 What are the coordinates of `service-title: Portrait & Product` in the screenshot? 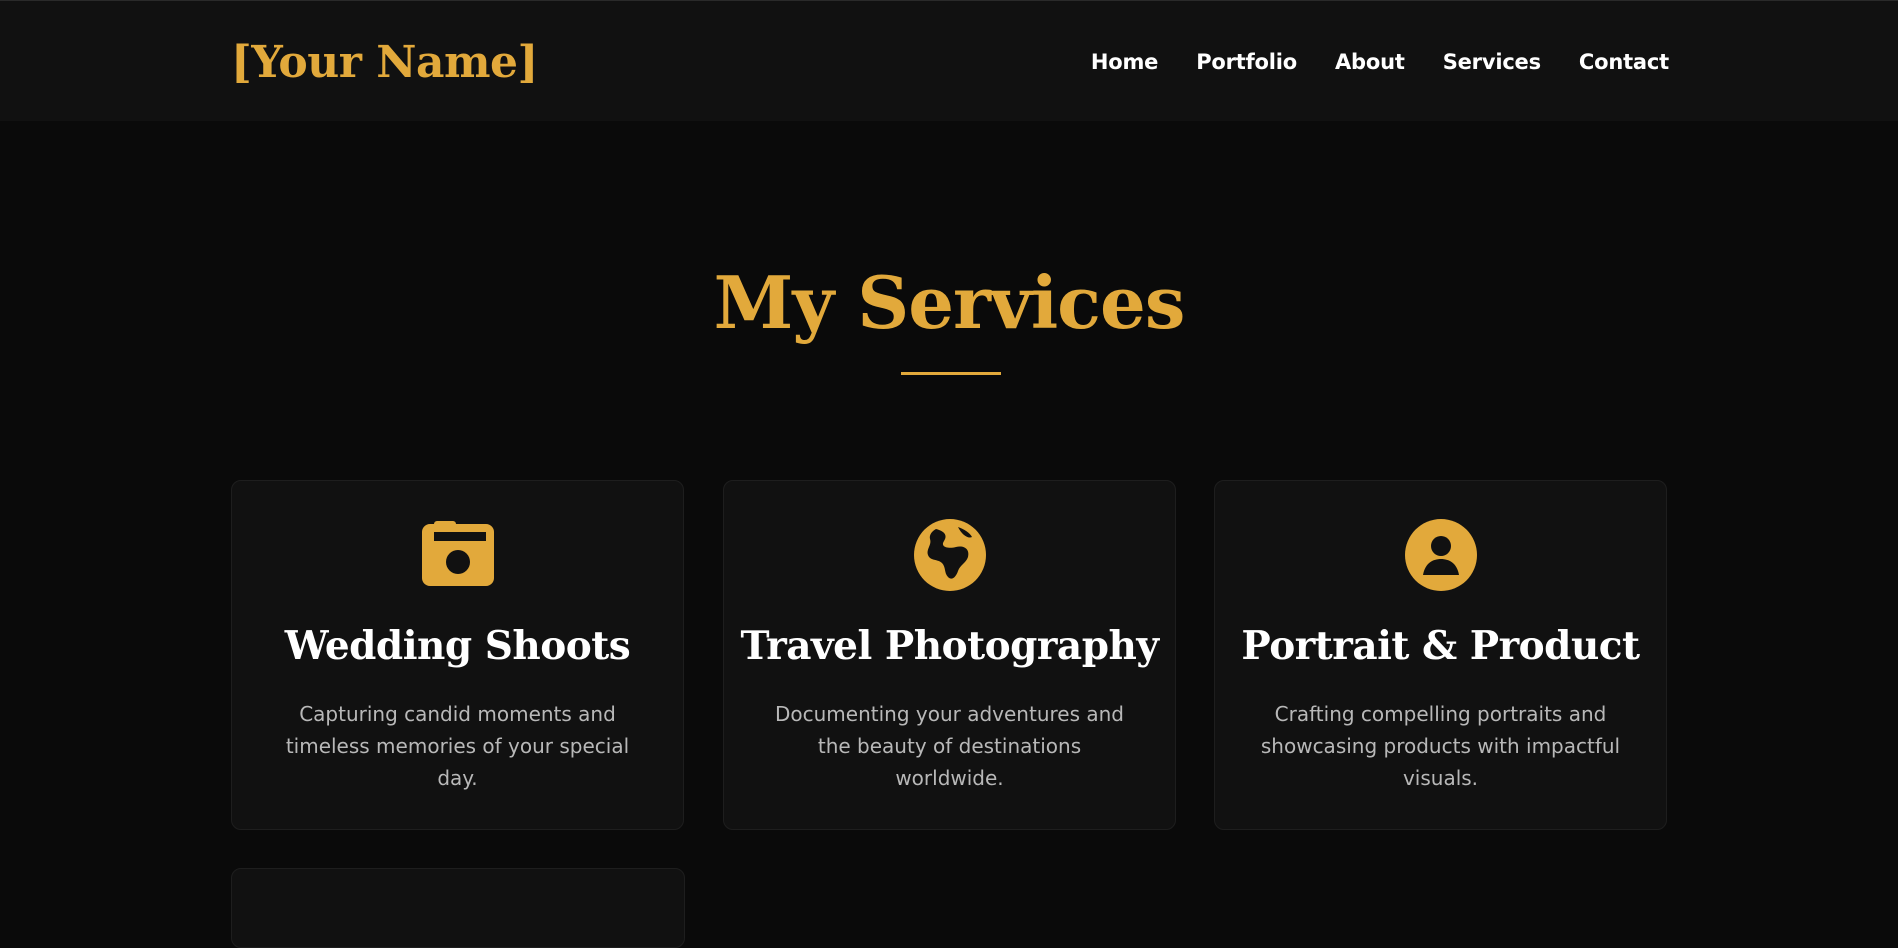 It's located at (1440, 646).